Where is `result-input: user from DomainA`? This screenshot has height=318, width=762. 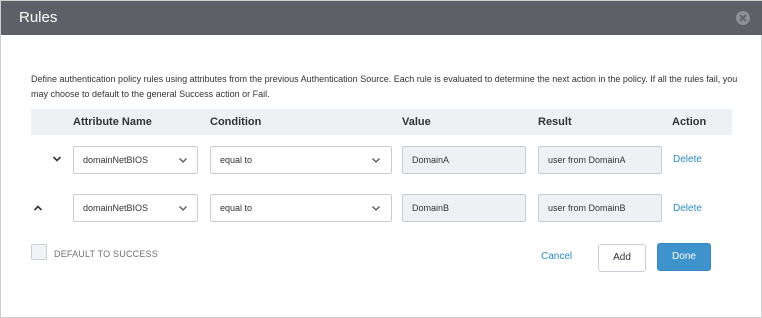 result-input: user from DomainA is located at coordinates (600, 160).